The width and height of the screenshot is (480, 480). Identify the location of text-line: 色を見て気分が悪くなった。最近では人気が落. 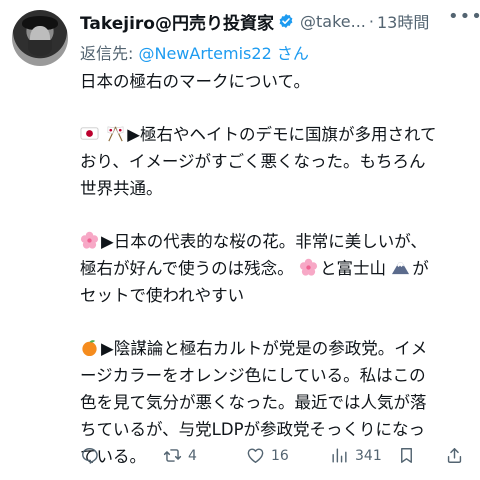
(253, 402).